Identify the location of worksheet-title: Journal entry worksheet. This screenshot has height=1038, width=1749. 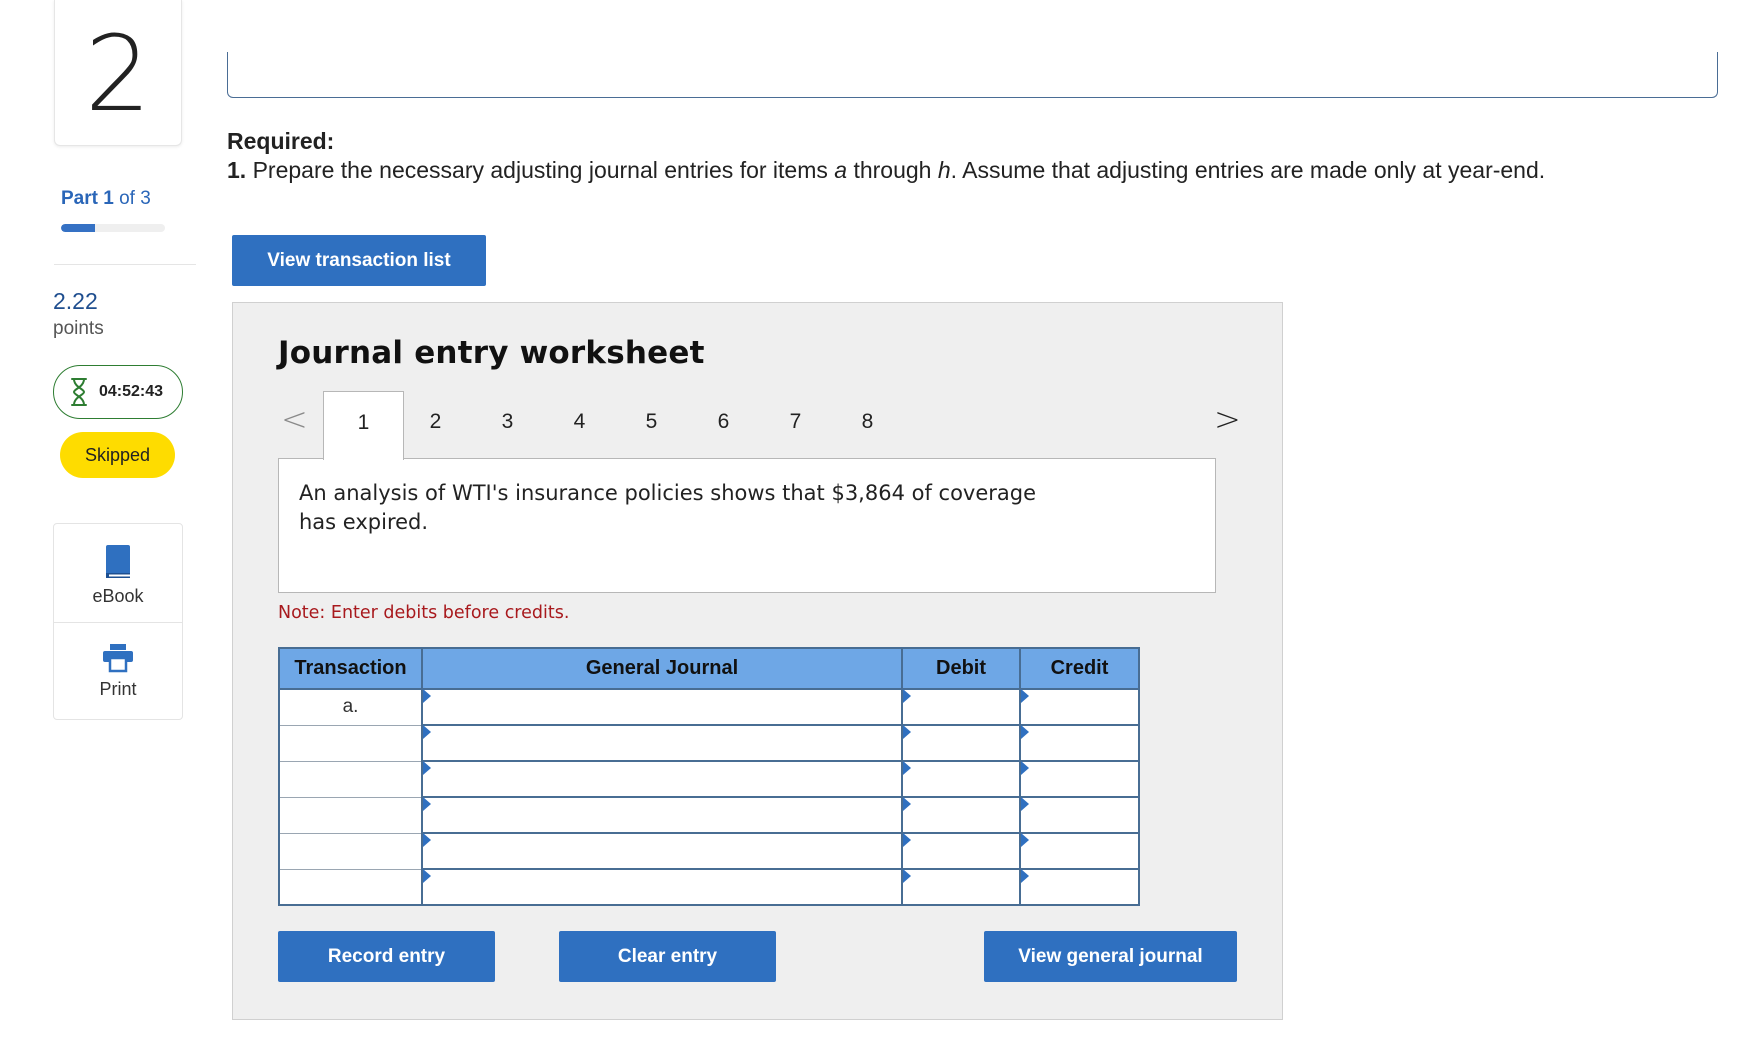
(491, 353).